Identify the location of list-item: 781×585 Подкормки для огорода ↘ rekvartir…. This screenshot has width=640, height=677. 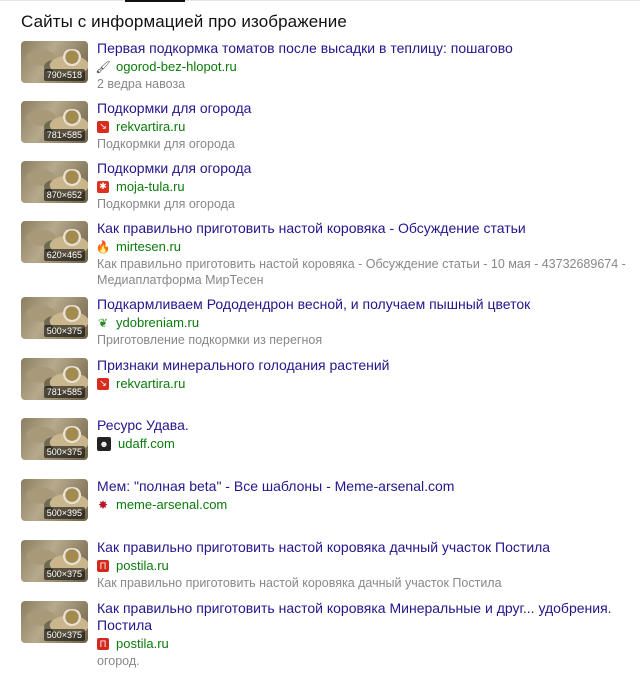
(320, 130).